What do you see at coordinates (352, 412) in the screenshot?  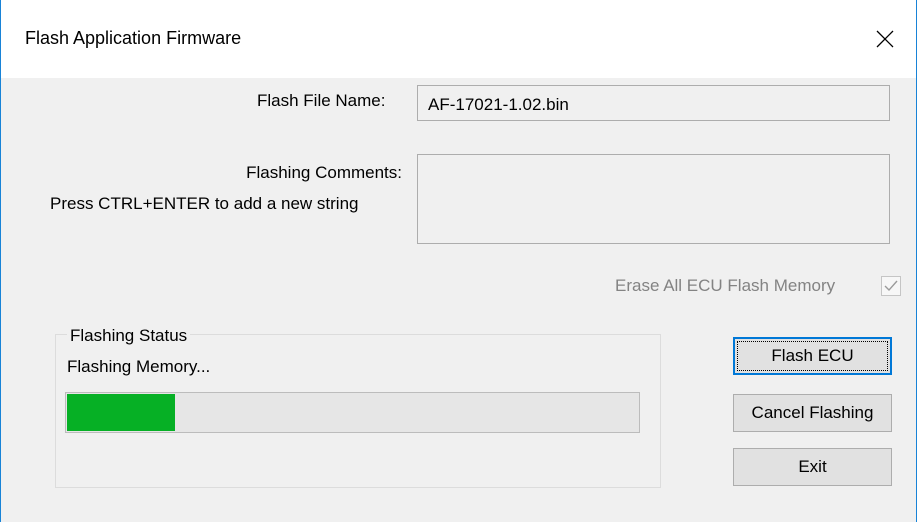 I see `flashing-progress-bar` at bounding box center [352, 412].